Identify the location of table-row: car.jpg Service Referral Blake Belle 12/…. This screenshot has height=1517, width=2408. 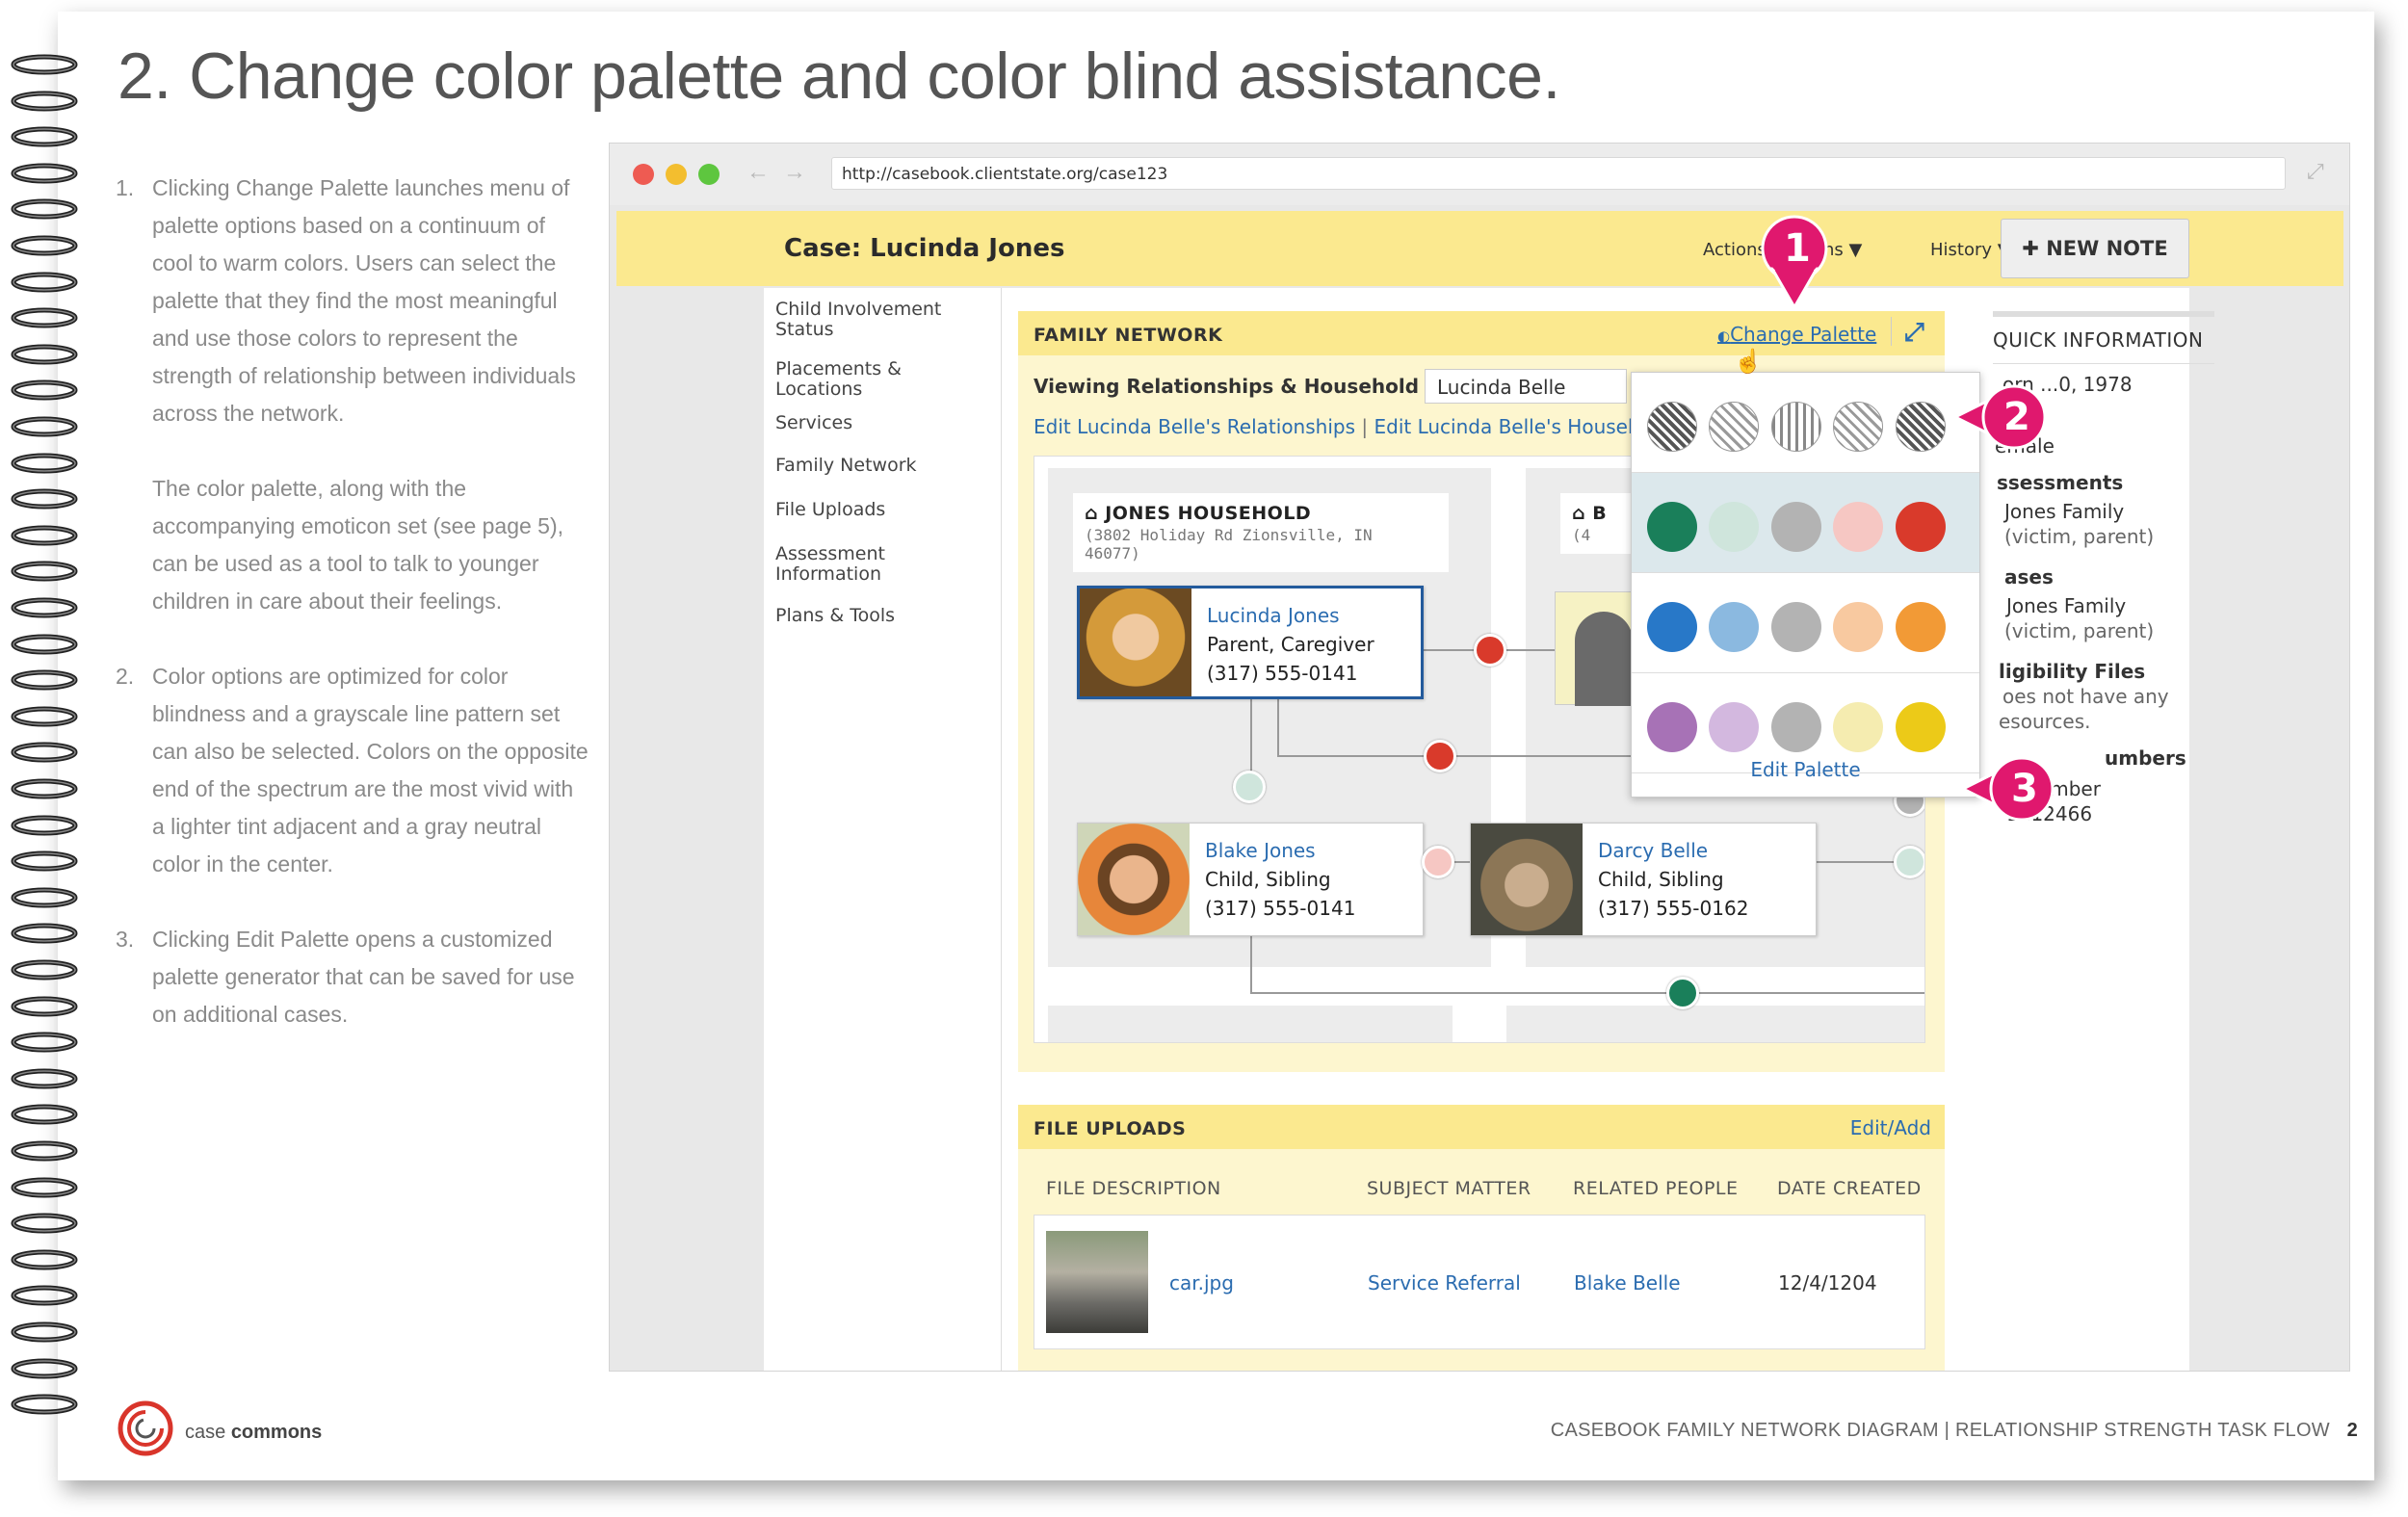
(1479, 1282).